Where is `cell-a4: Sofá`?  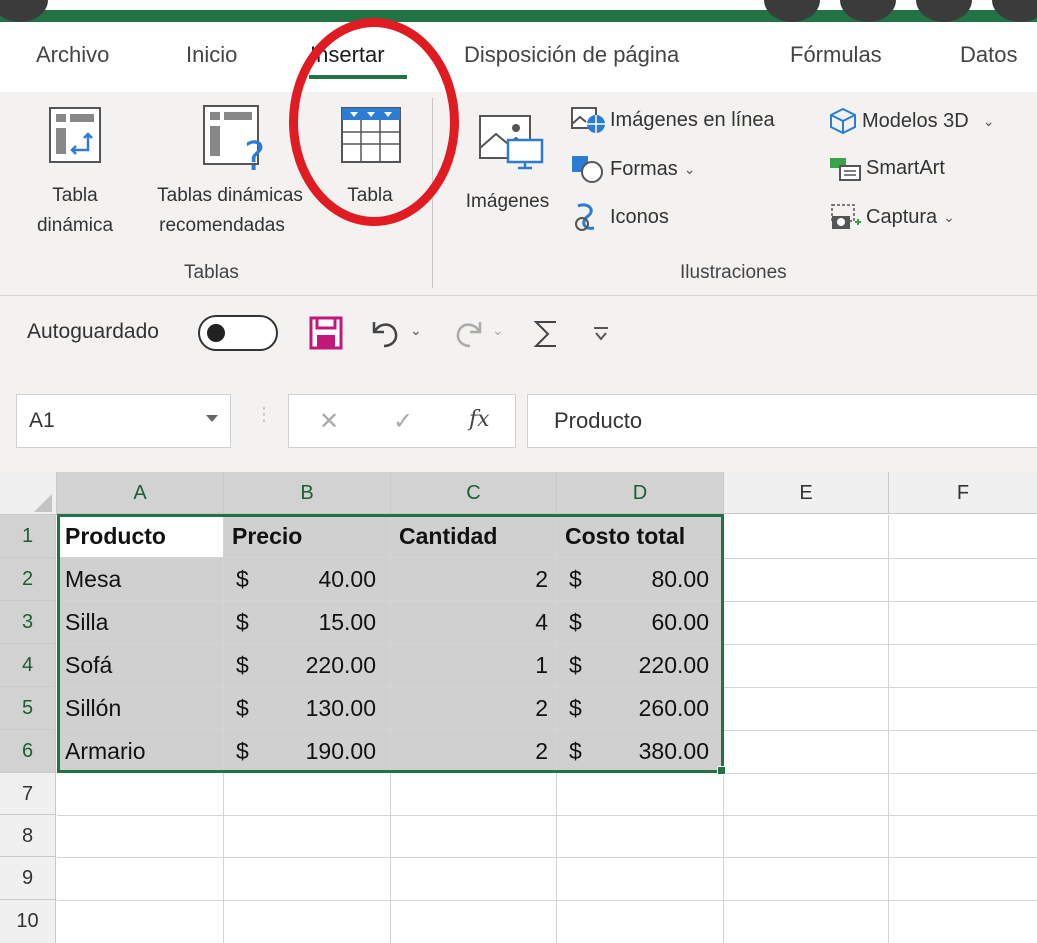 cell-a4: Sofá is located at coordinates (140, 665).